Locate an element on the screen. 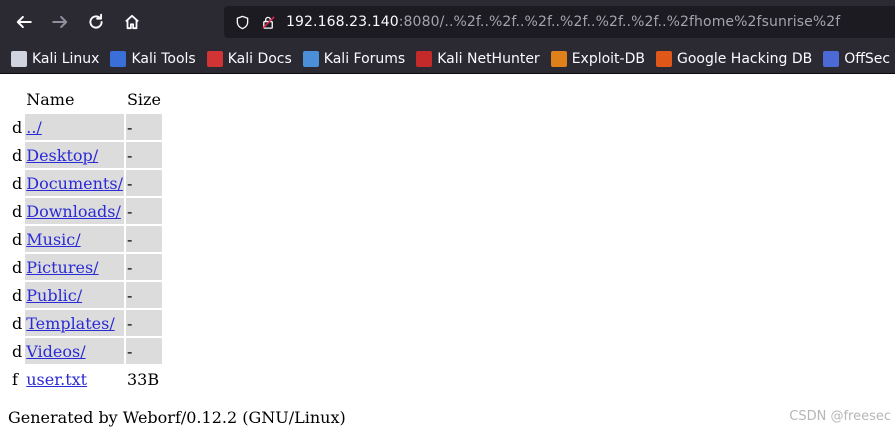 The width and height of the screenshot is (895, 433). kali-forums-icon is located at coordinates (310, 58).